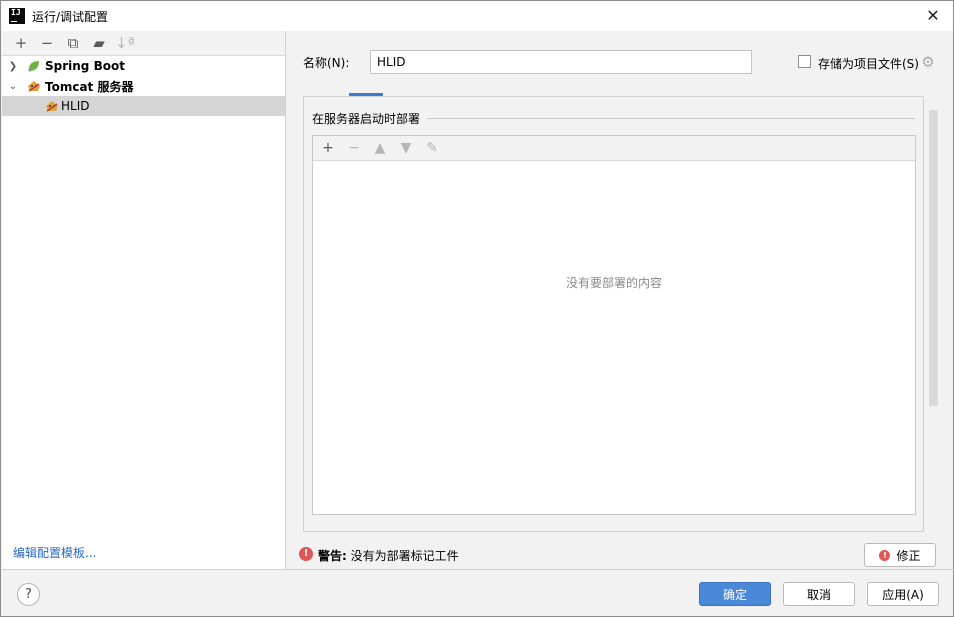 The height and width of the screenshot is (617, 954). What do you see at coordinates (432, 148) in the screenshot?
I see `edit-icon: ✎` at bounding box center [432, 148].